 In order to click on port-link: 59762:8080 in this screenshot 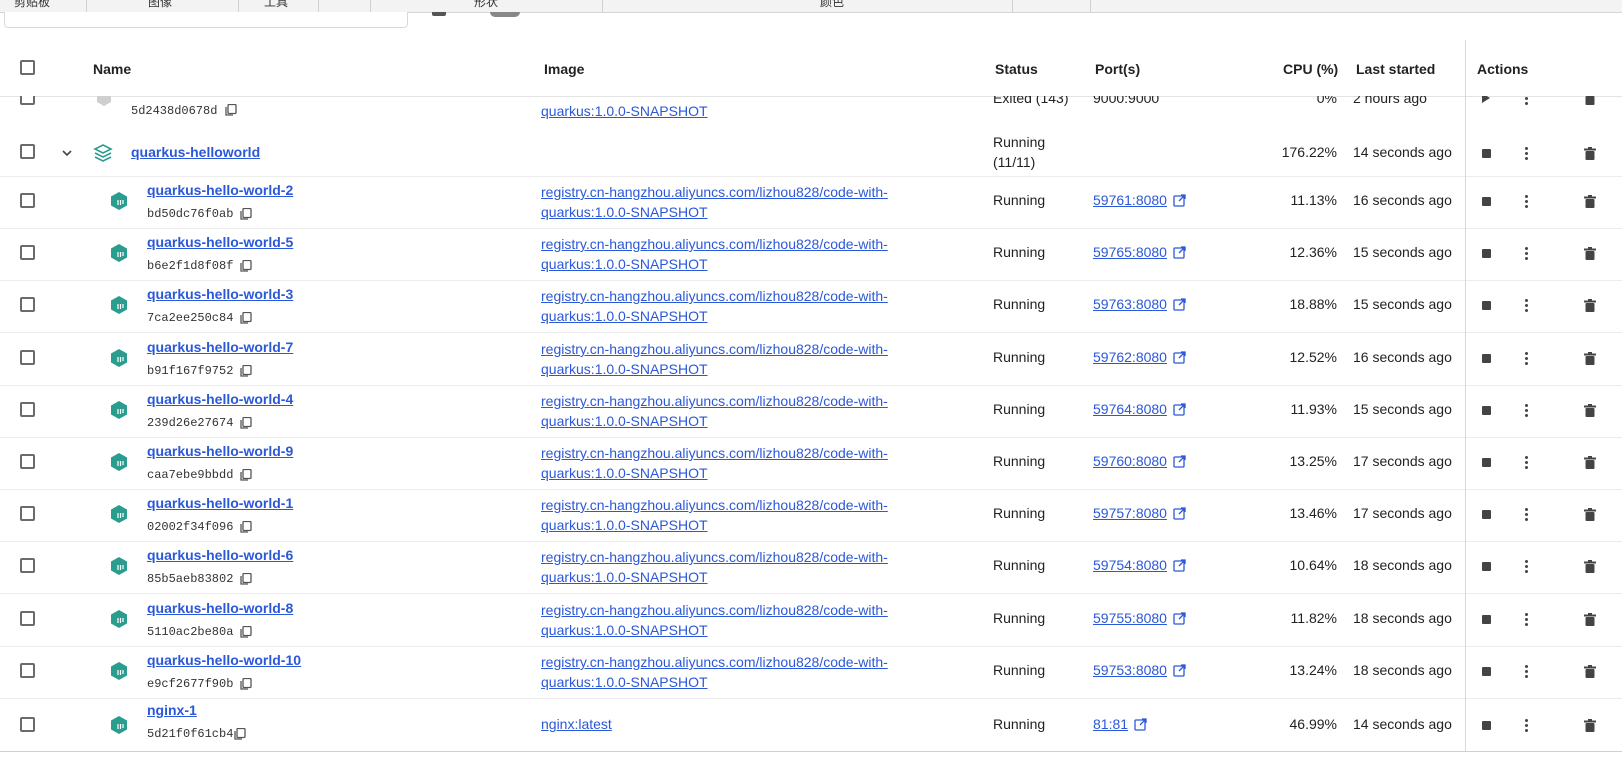, I will do `click(1130, 357)`.